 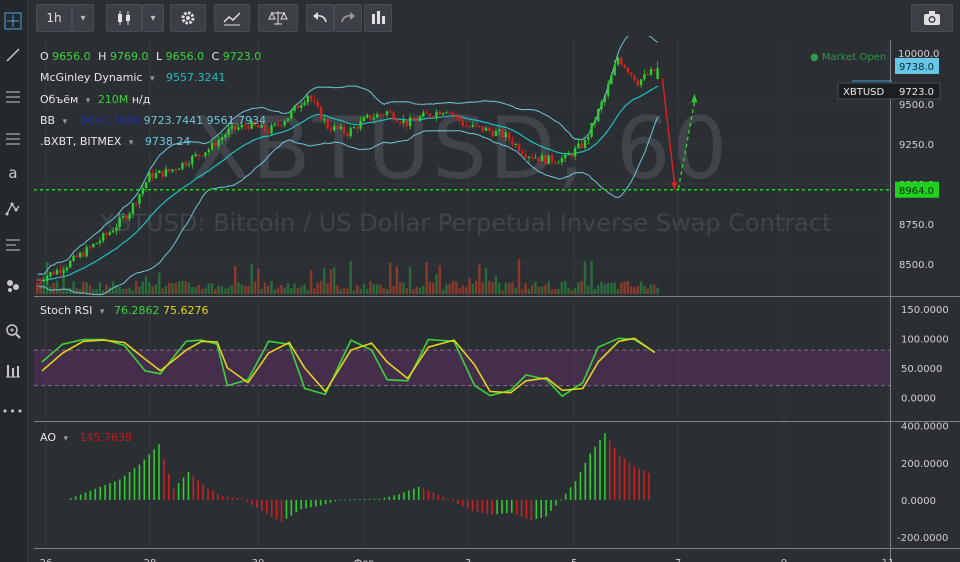 I want to click on gear-icon, so click(x=188, y=18).